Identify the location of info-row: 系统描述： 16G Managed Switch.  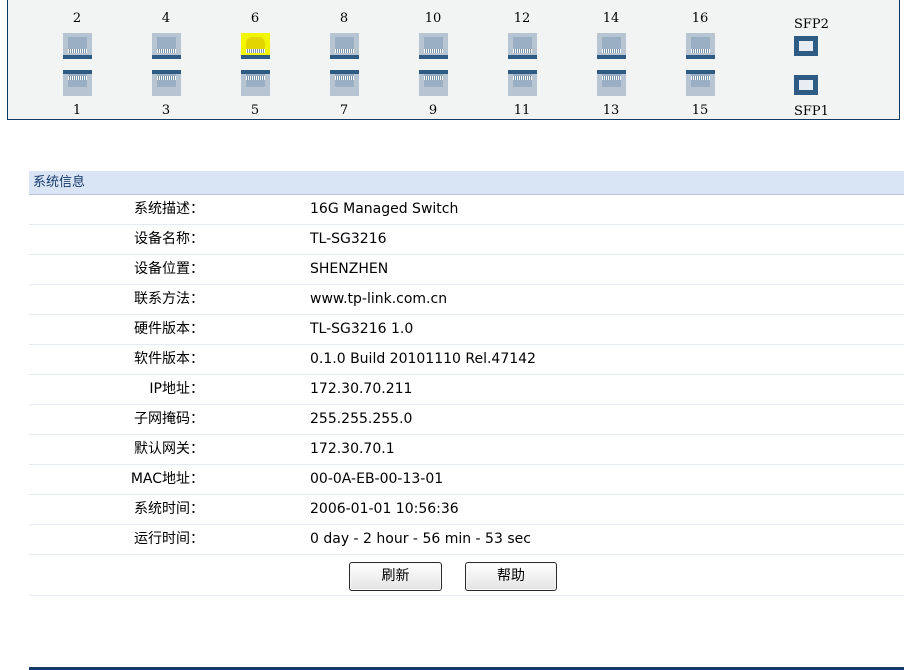
(466, 210).